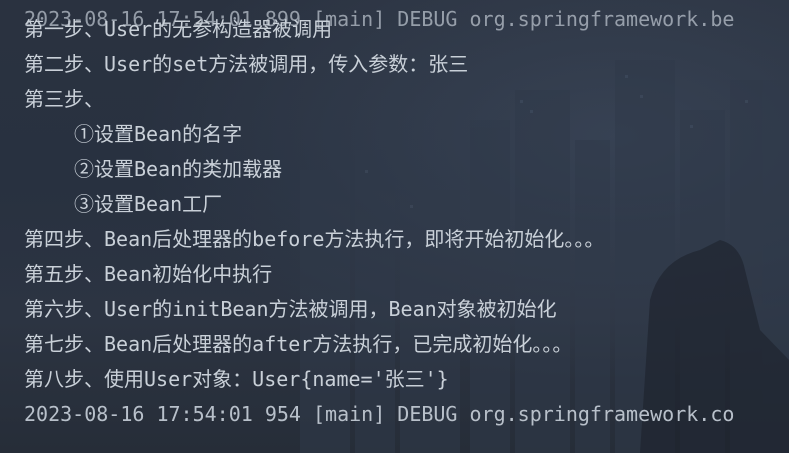  What do you see at coordinates (64, 99) in the screenshot?
I see `output-line-step-3: 第三步、` at bounding box center [64, 99].